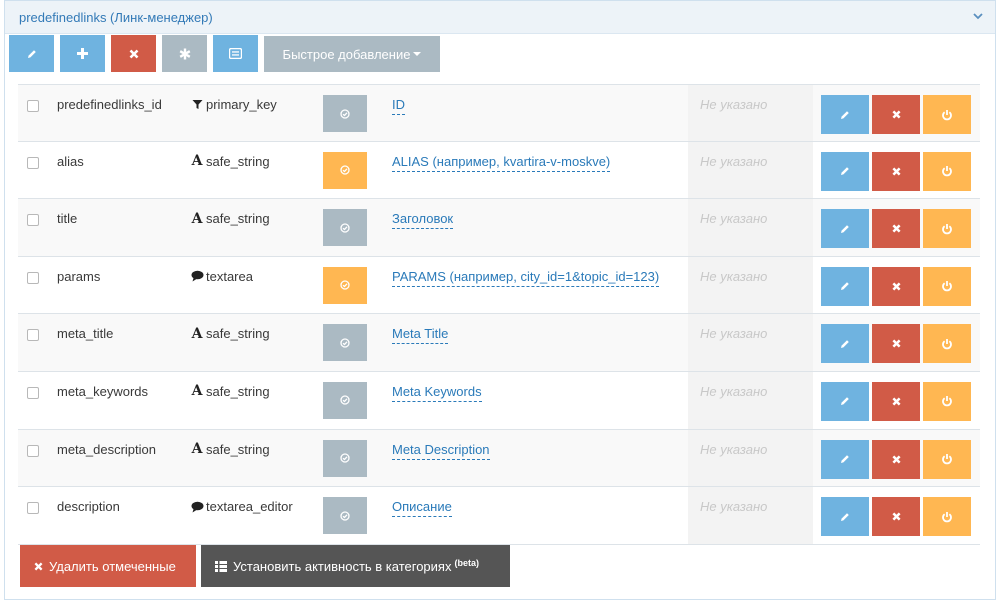  What do you see at coordinates (229, 276) in the screenshot?
I see `field-type-label: textarea` at bounding box center [229, 276].